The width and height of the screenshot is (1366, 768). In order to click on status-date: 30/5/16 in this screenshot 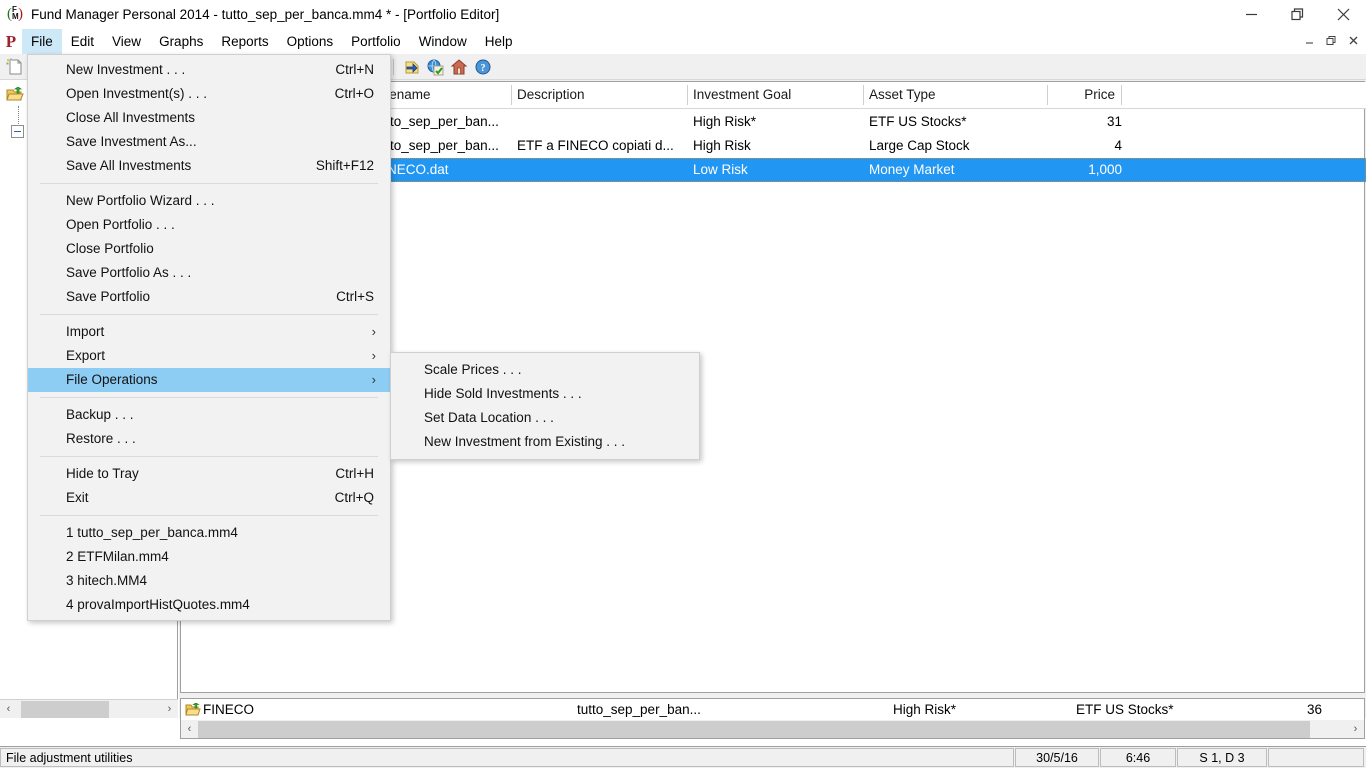, I will do `click(1057, 757)`.